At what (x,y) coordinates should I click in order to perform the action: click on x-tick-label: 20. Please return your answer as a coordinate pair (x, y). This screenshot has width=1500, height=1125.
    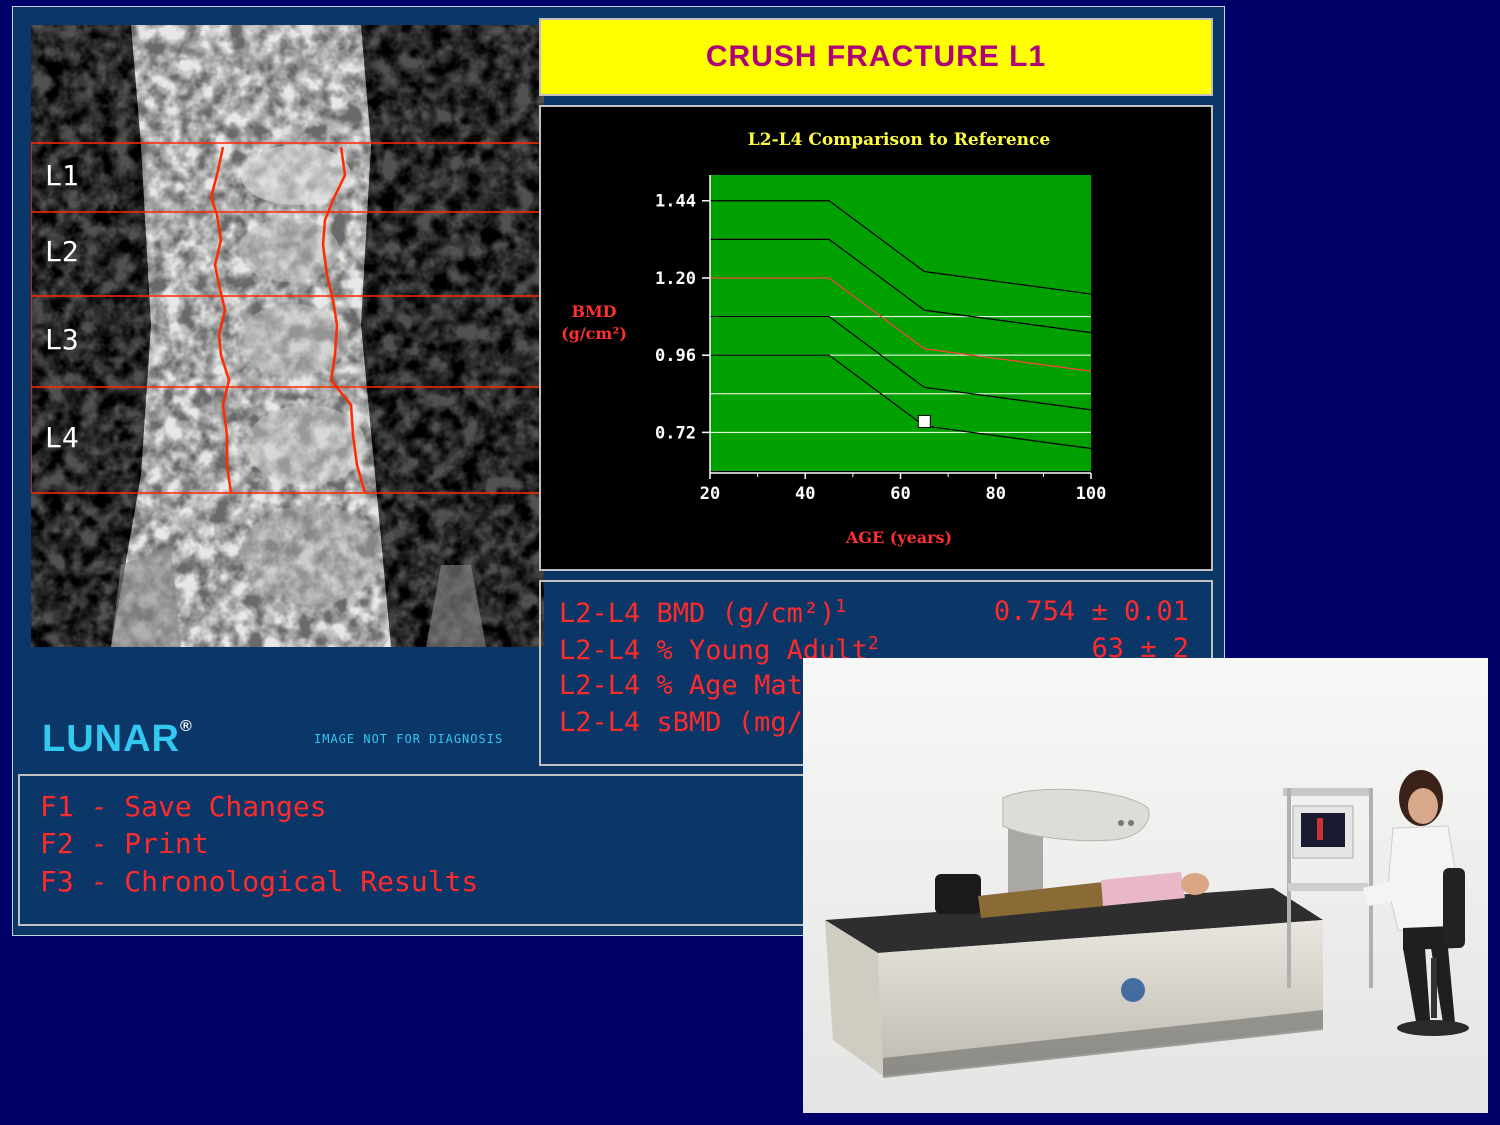
    Looking at the image, I should click on (710, 494).